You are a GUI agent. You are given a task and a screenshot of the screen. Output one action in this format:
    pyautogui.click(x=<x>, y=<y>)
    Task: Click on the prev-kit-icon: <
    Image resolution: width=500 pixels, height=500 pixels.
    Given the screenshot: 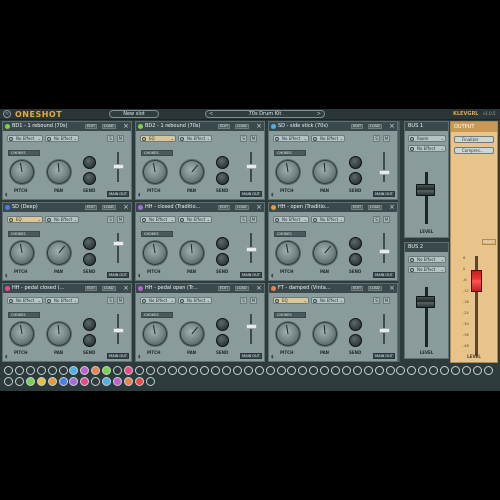 What is the action you would take?
    pyautogui.click(x=211, y=114)
    